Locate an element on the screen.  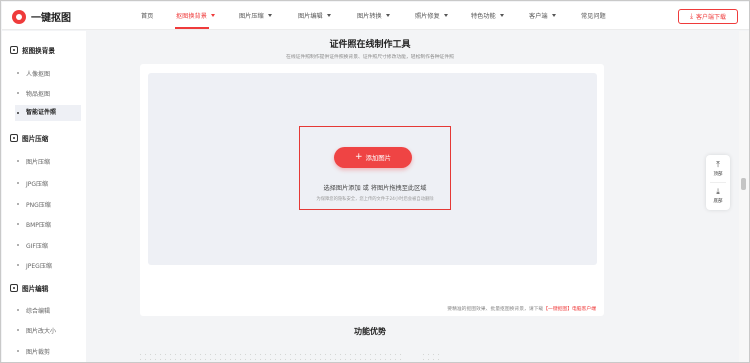
nav-item-features: 特色功能 is located at coordinates (487, 15).